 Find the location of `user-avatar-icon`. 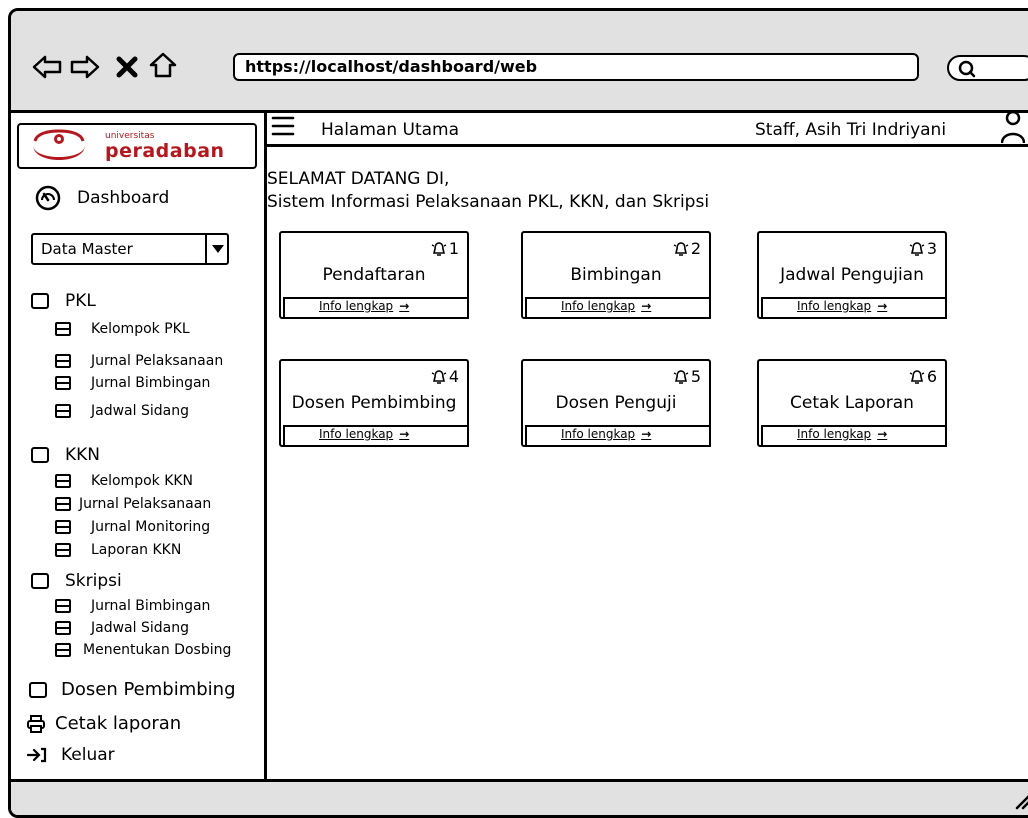

user-avatar-icon is located at coordinates (1013, 129).